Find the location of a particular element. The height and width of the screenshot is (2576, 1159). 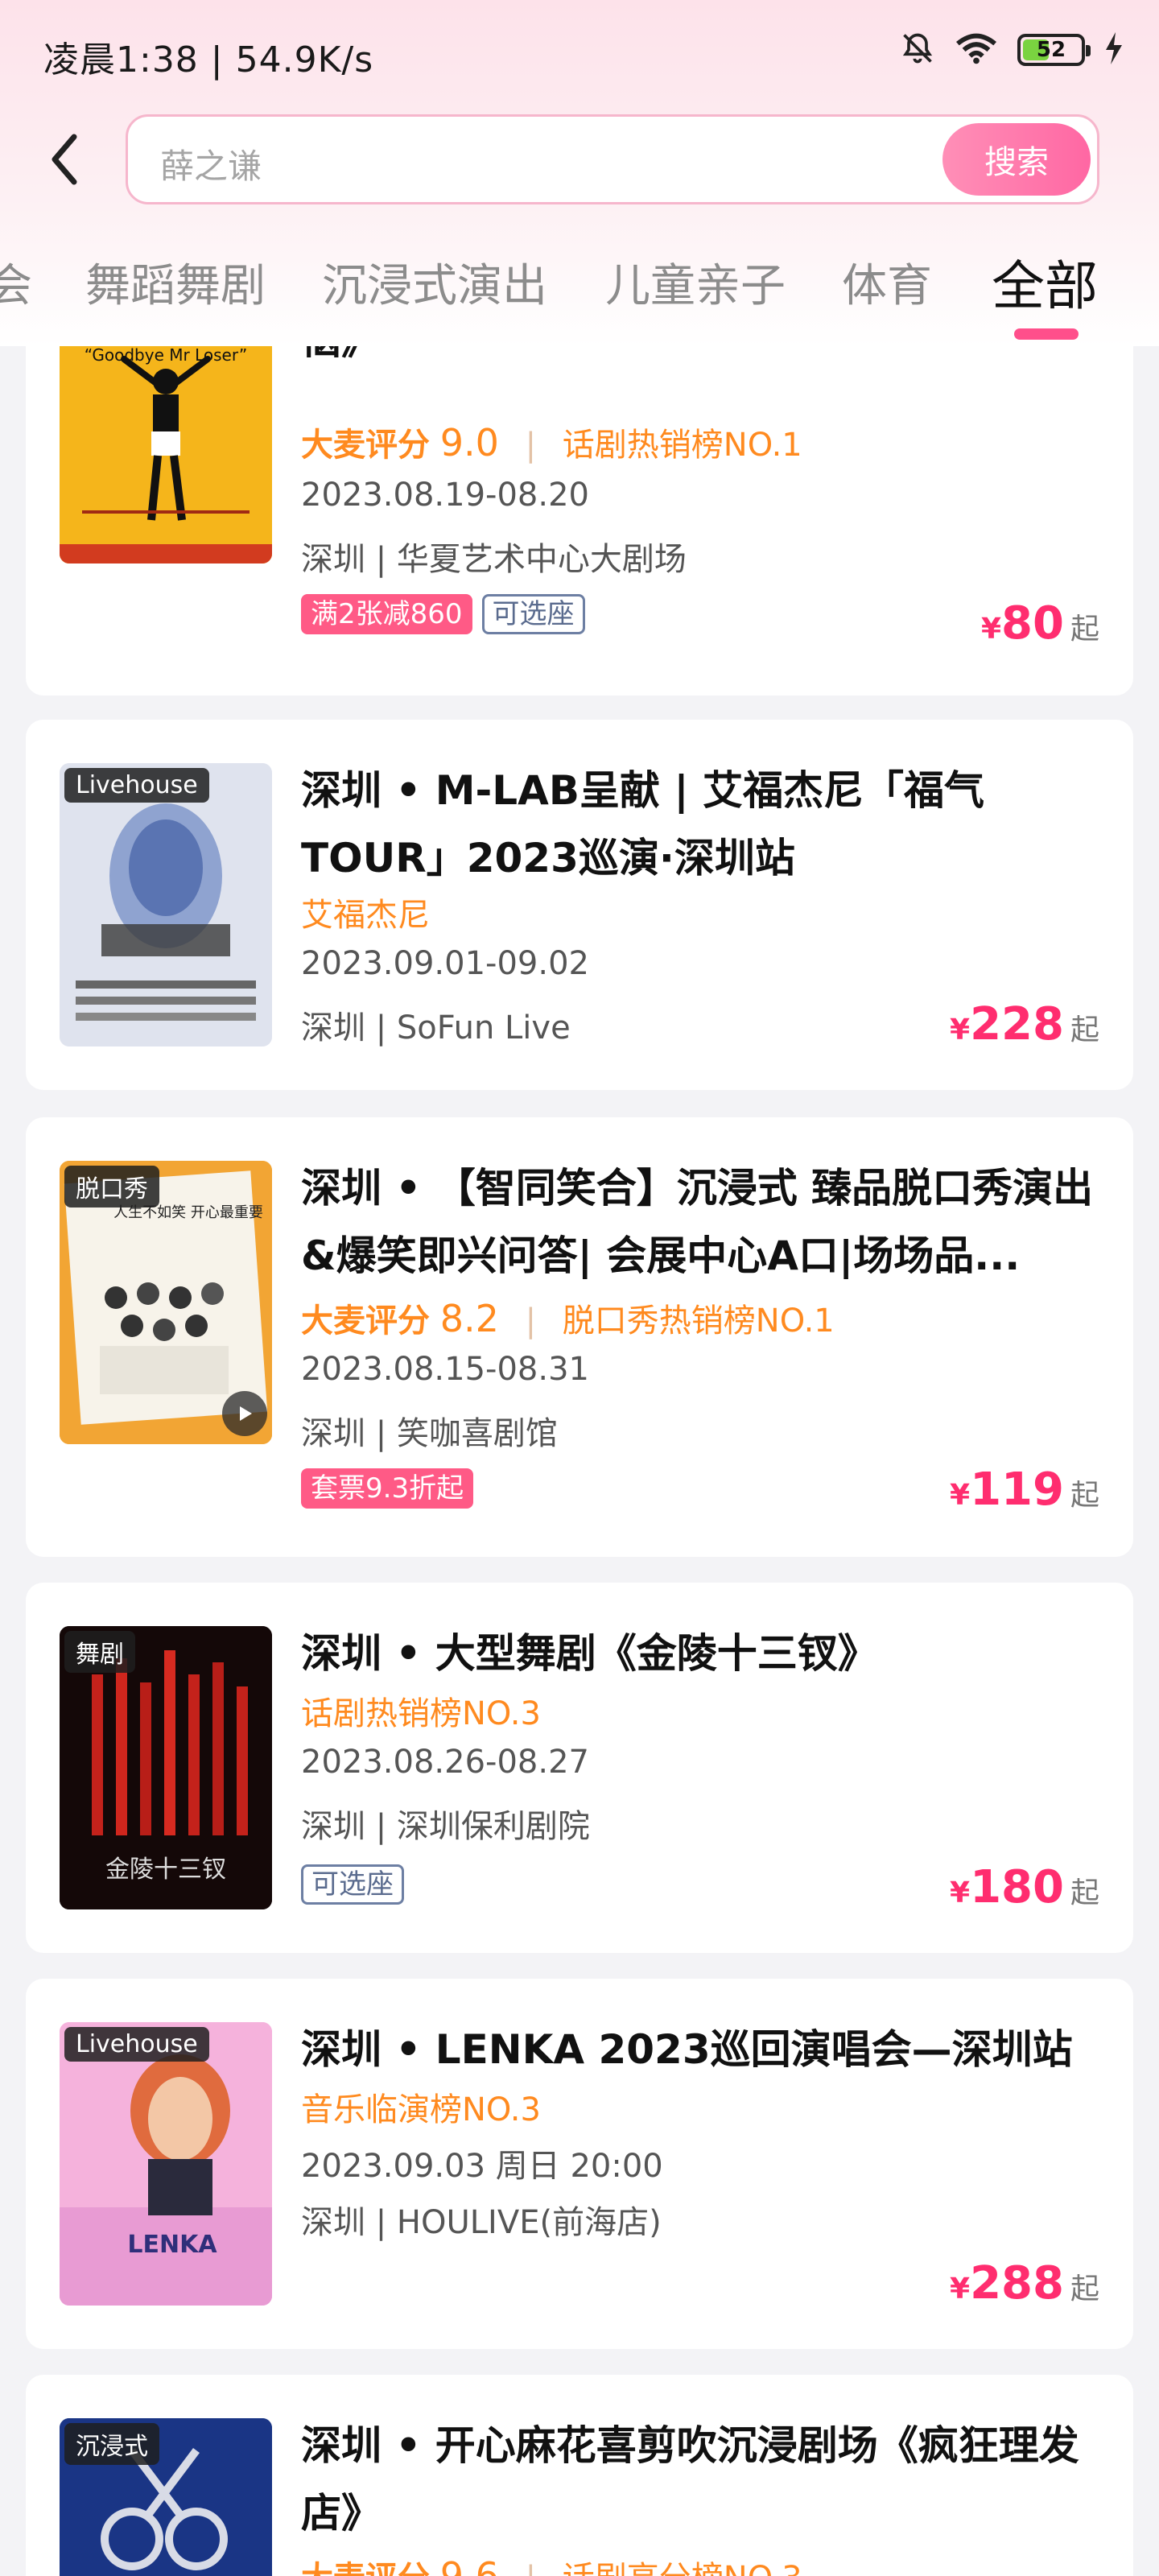

tag-list: 套票9.3折起 is located at coordinates (387, 1488).